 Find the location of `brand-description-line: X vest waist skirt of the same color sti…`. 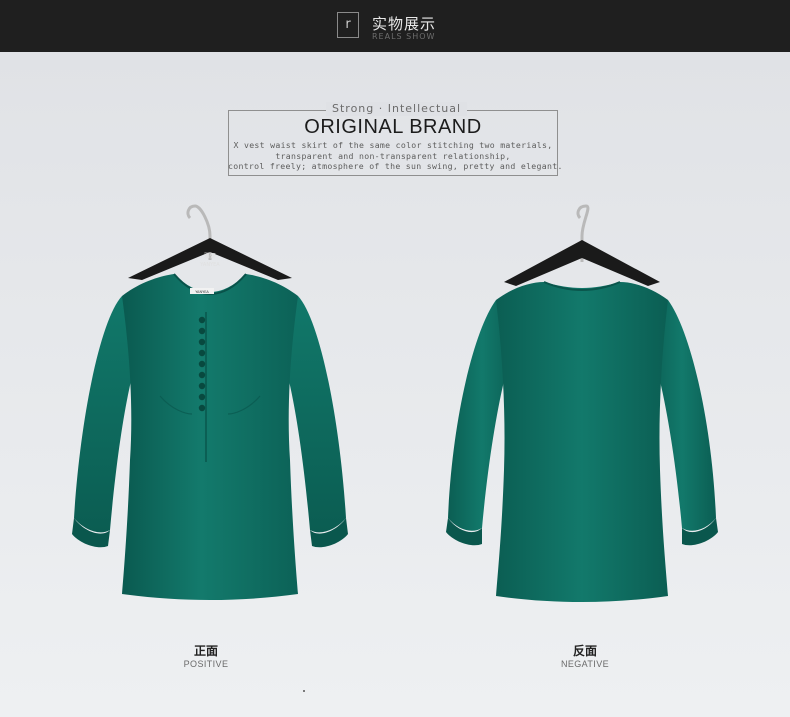

brand-description-line: X vest waist skirt of the same color sti… is located at coordinates (393, 145).